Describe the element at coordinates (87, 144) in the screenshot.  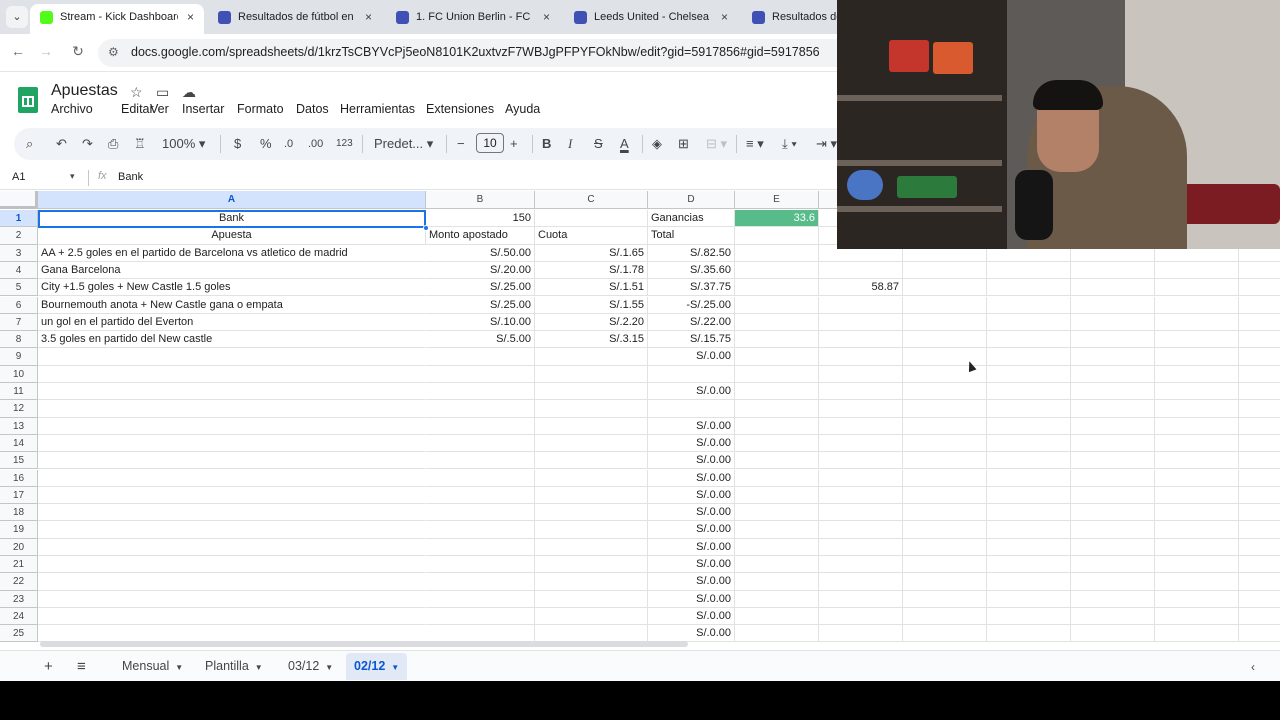
I see `redo-icon: ↷` at that location.